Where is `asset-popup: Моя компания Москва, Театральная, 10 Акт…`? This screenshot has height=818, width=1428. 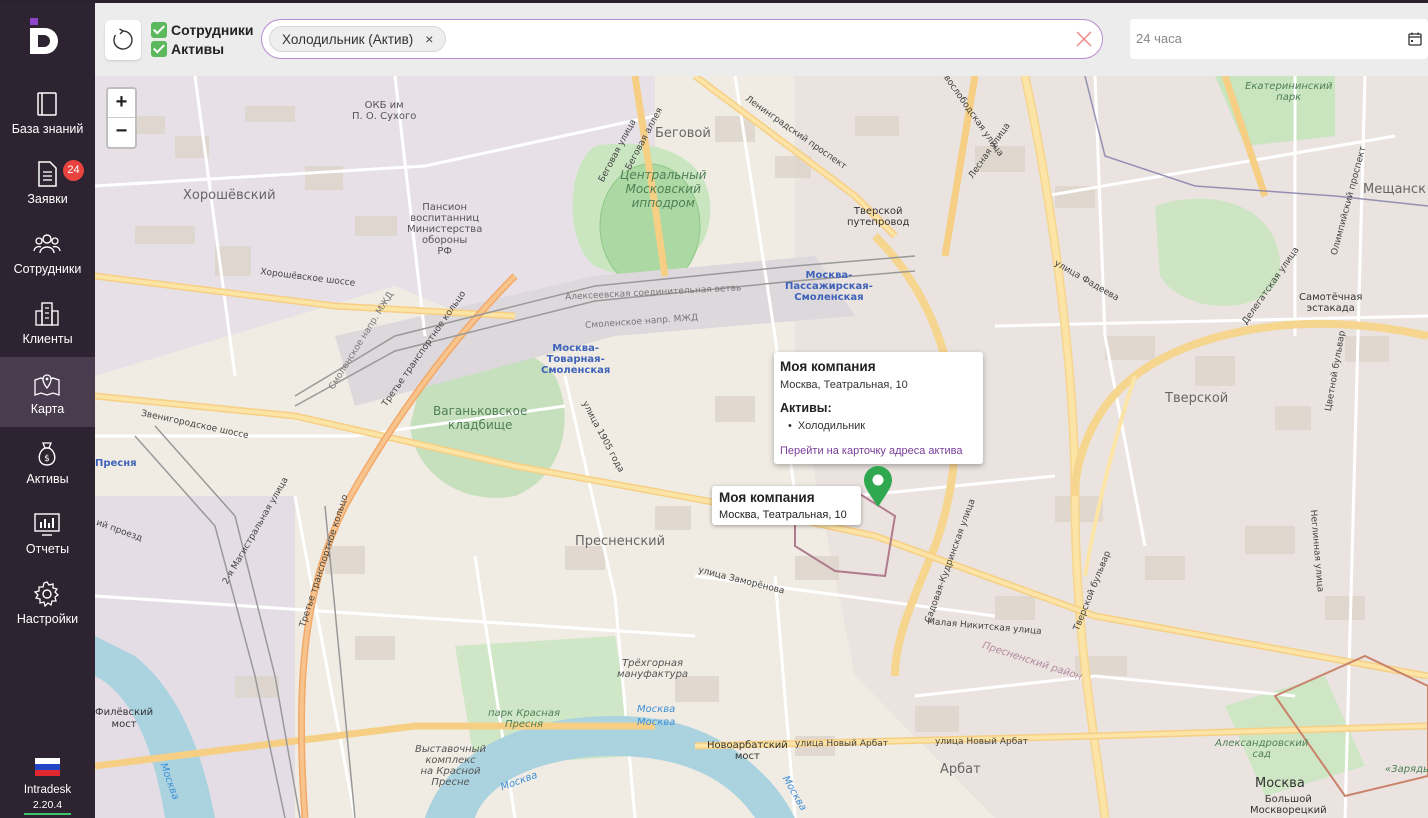
asset-popup: Моя компания Москва, Театральная, 10 Акт… is located at coordinates (878, 408).